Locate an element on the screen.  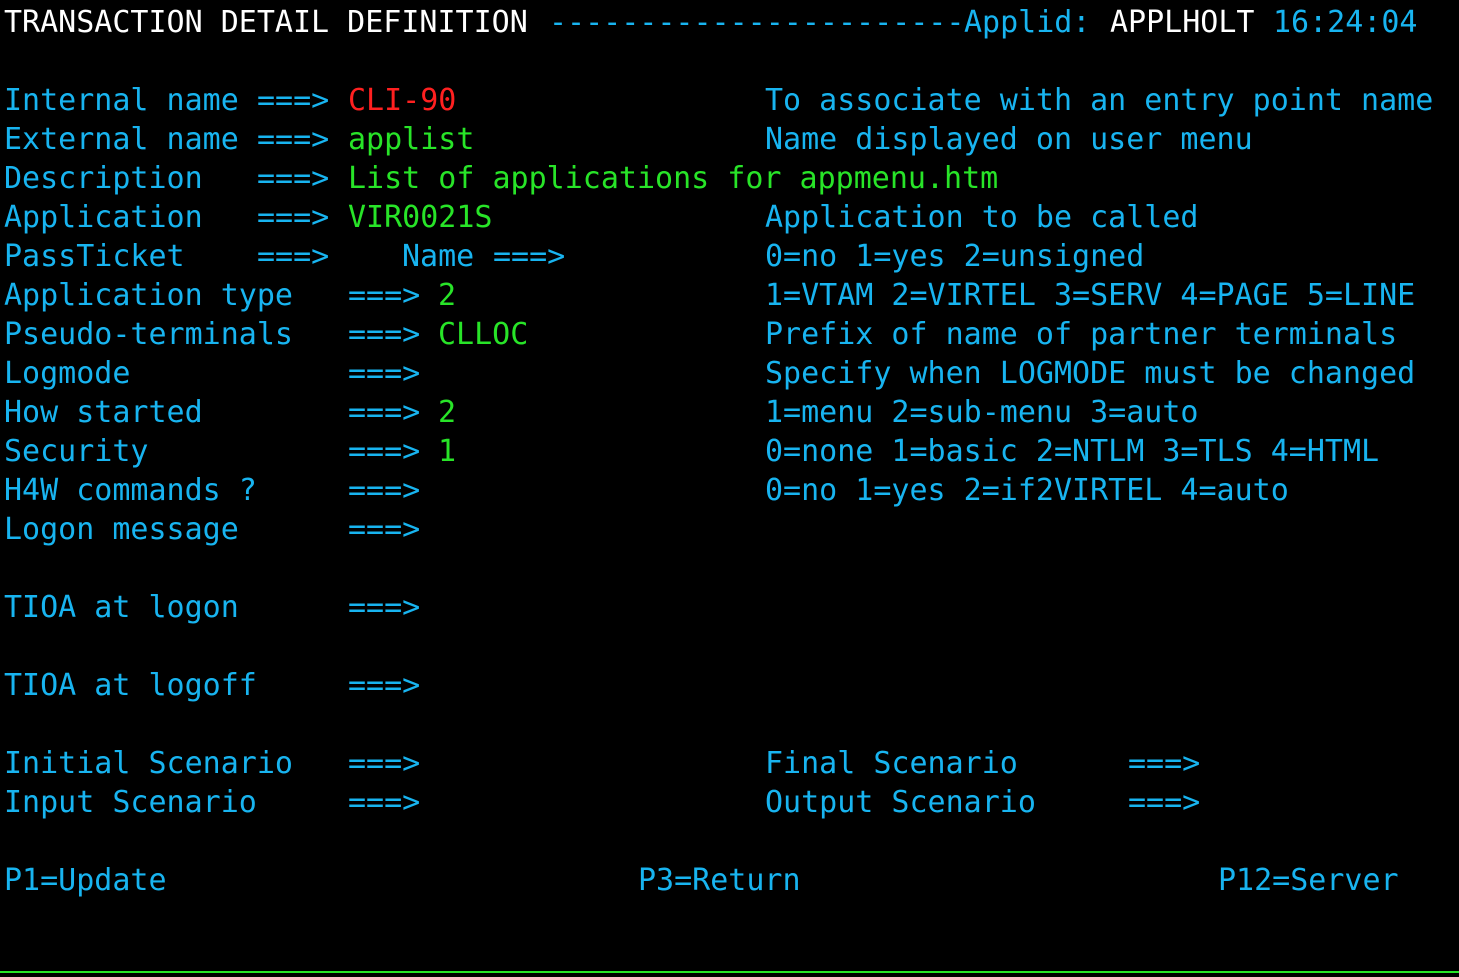
initial-scenario-arrow: ===> is located at coordinates (384, 763).